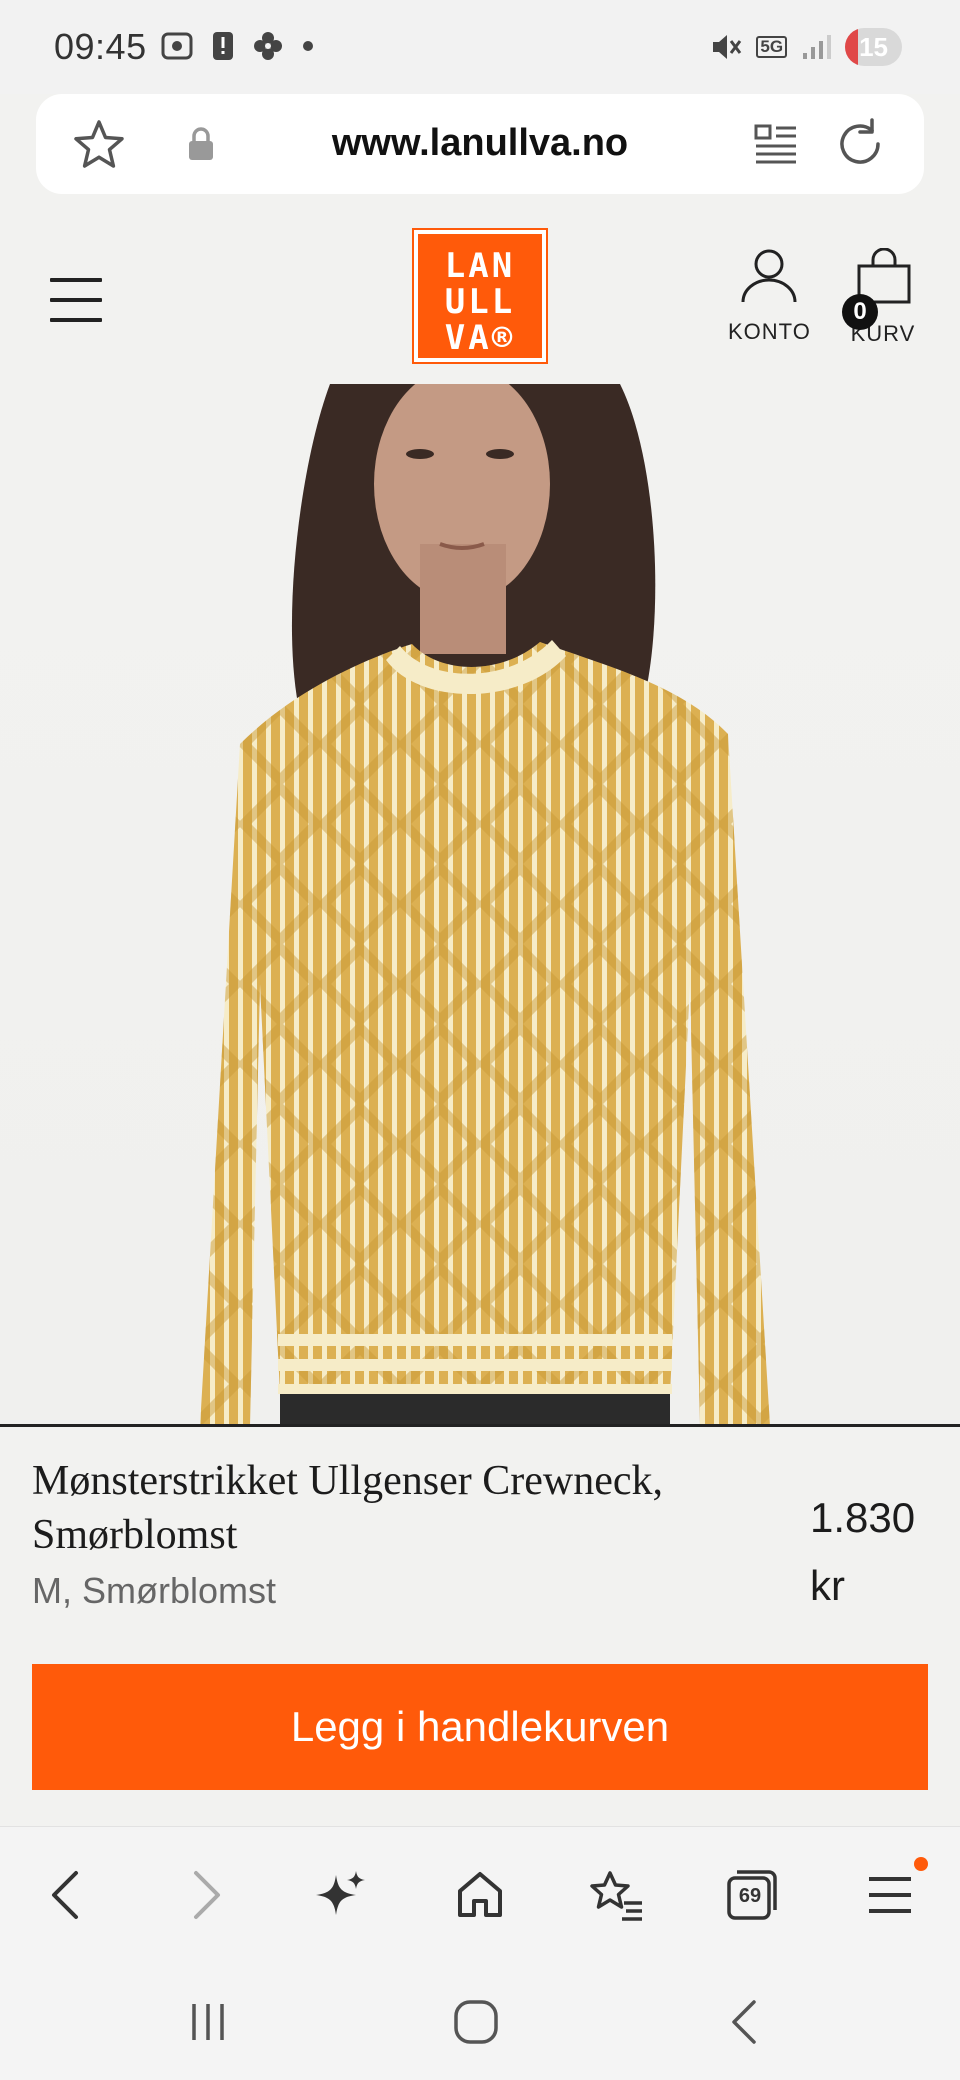 Image resolution: width=960 pixels, height=2080 pixels. I want to click on status-icons-left, so click(237, 46).